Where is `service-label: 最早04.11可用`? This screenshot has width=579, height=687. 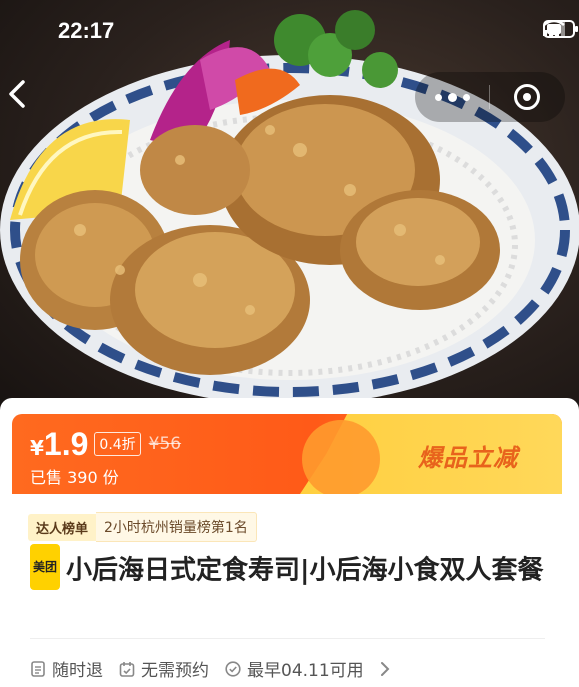
service-label: 最早04.11可用 is located at coordinates (305, 671).